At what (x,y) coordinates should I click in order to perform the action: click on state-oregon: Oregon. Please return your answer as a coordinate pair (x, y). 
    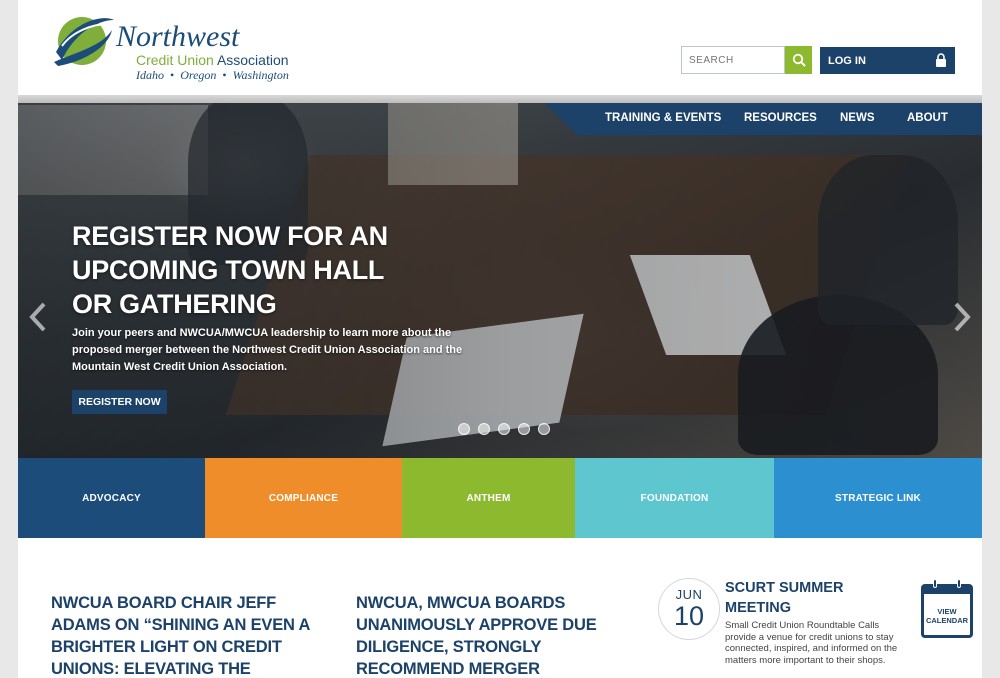
    Looking at the image, I should click on (198, 75).